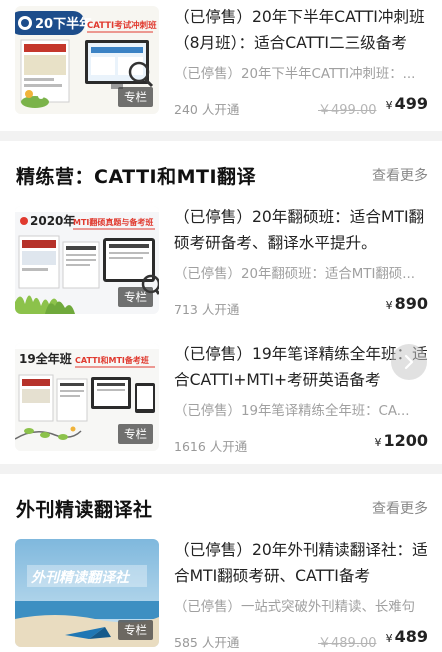  I want to click on course-thumbnail: 外刊精读翻译社 专栏, so click(87, 593).